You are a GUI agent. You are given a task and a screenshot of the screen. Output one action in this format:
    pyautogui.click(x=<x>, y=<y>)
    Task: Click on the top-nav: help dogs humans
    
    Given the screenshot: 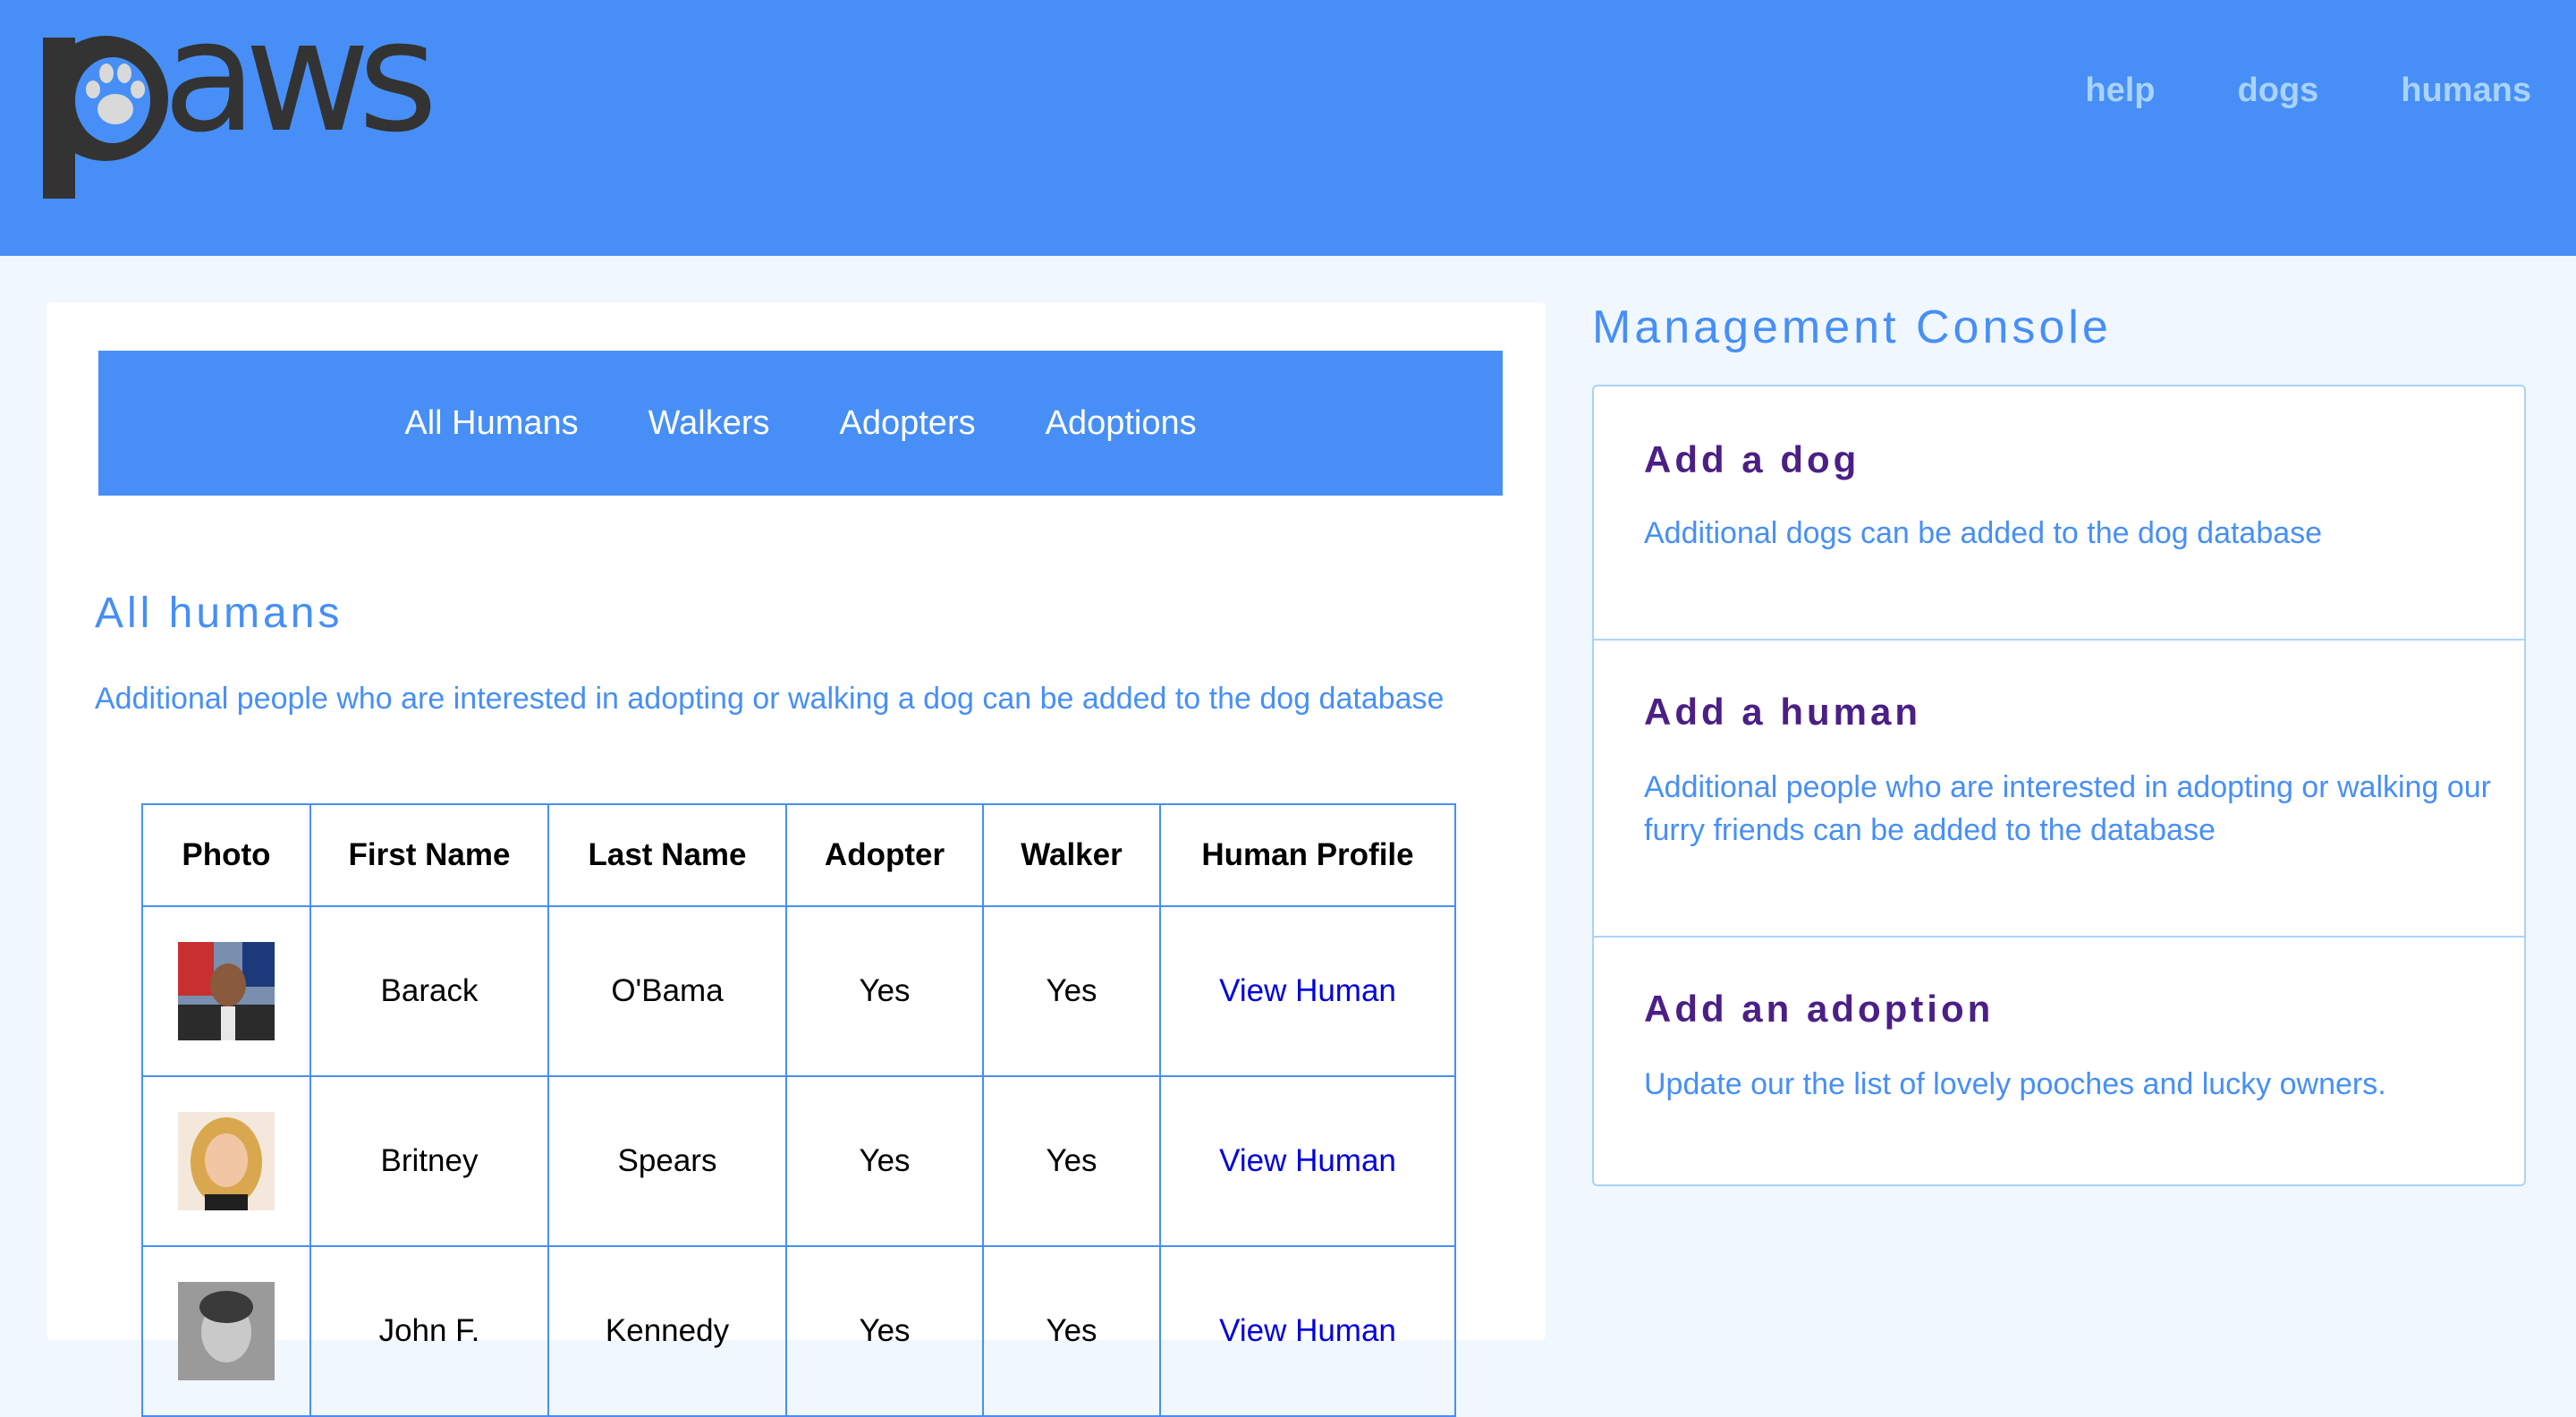 What is the action you would take?
    pyautogui.click(x=2308, y=91)
    